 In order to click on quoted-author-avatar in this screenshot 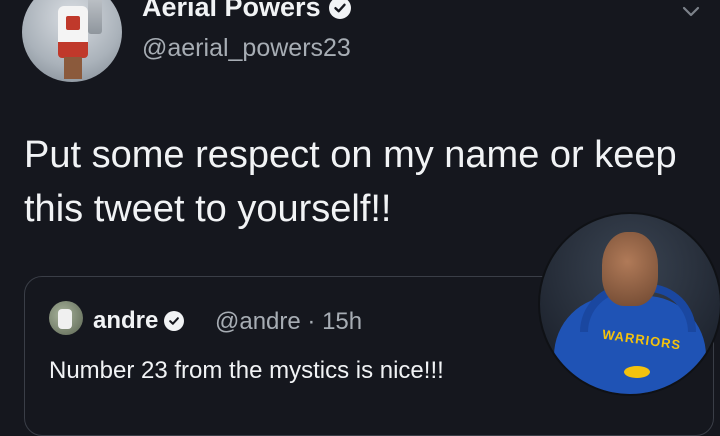, I will do `click(66, 318)`.